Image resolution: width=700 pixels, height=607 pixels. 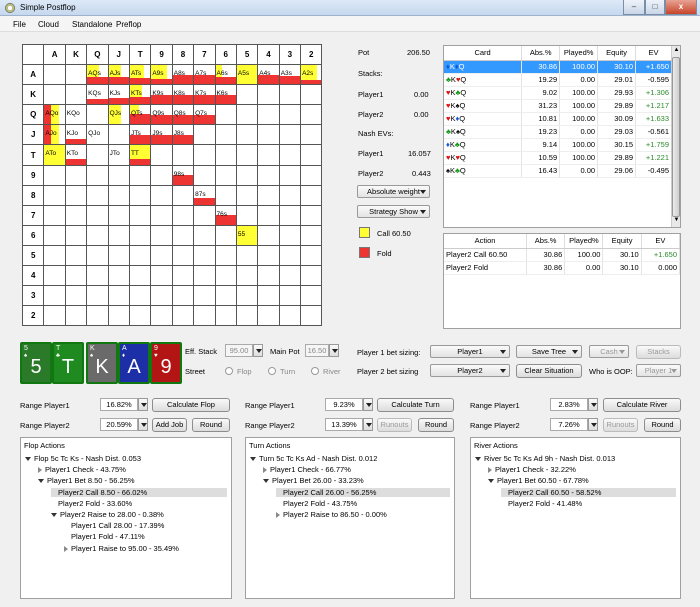 I want to click on turn-round-button: Round, so click(x=436, y=425).